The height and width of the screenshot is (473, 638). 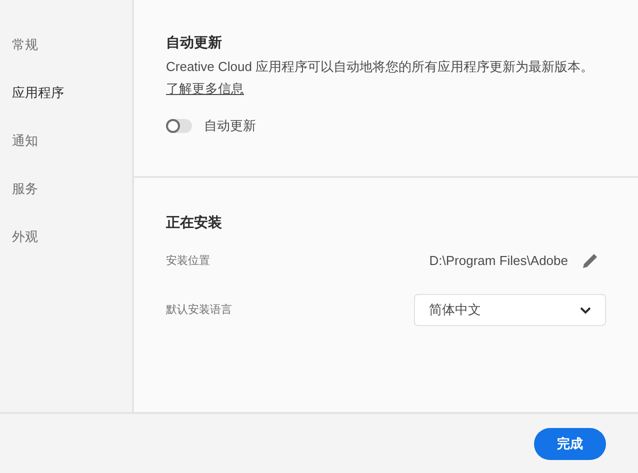 What do you see at coordinates (570, 444) in the screenshot?
I see `done-button: 完成` at bounding box center [570, 444].